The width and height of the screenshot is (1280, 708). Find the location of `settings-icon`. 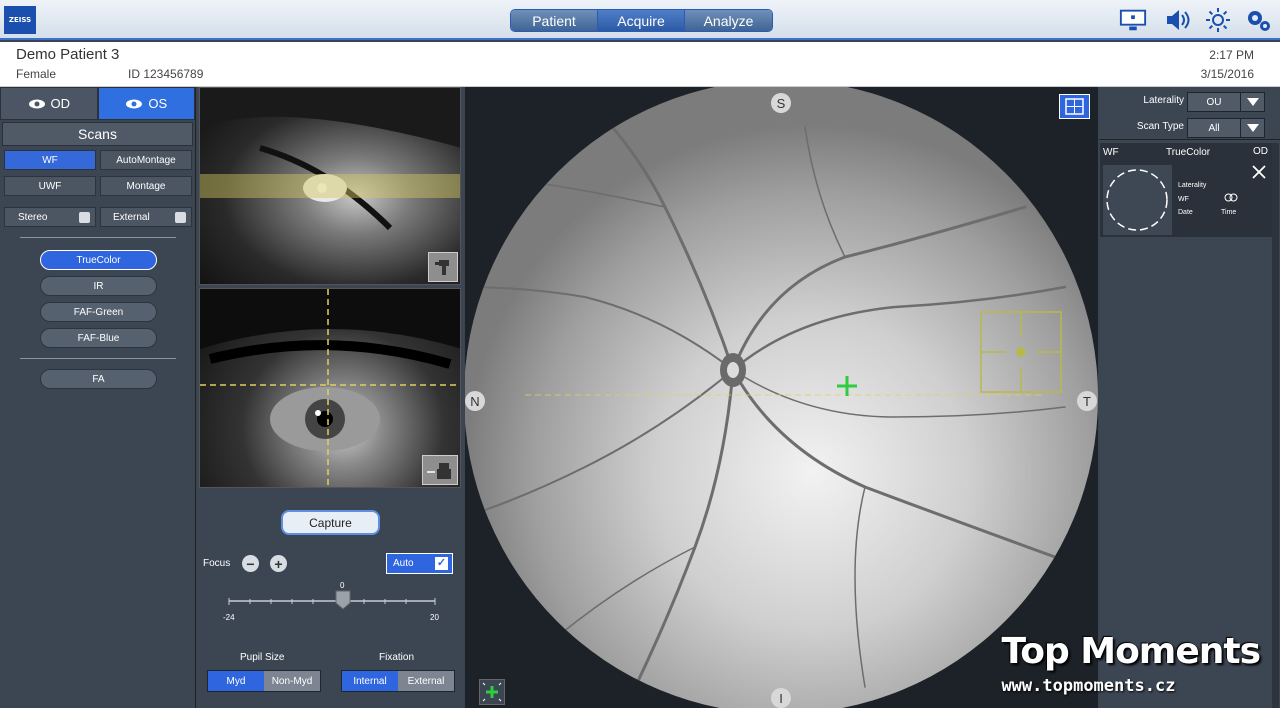

settings-icon is located at coordinates (1258, 20).